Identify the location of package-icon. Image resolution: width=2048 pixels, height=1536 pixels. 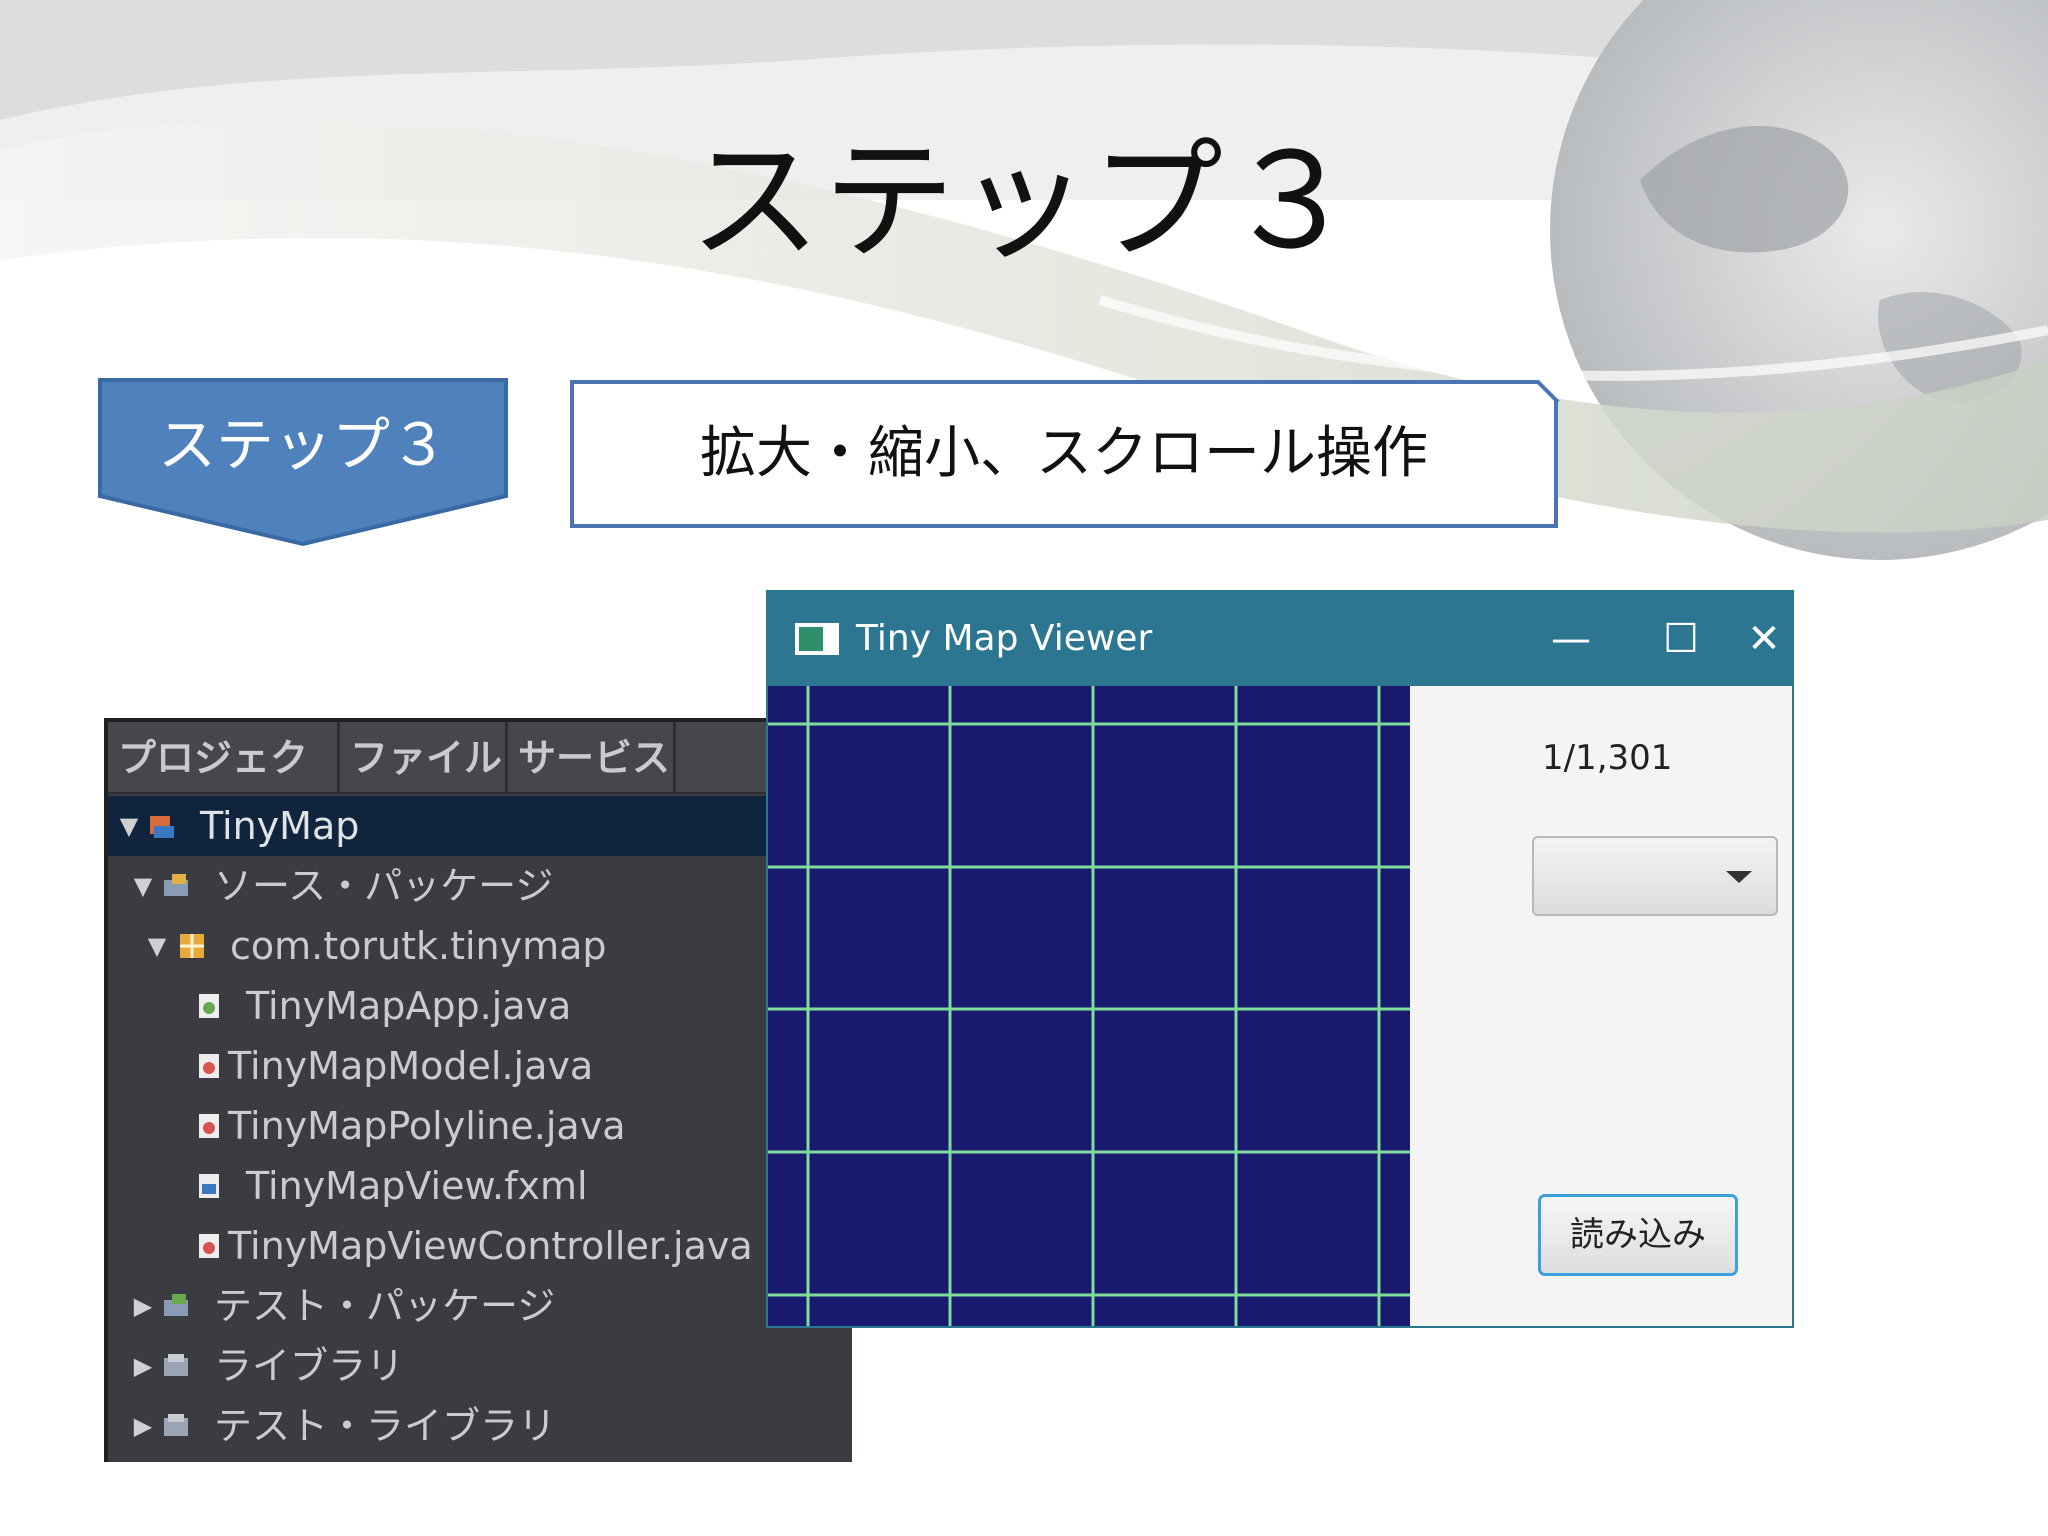
(192, 946).